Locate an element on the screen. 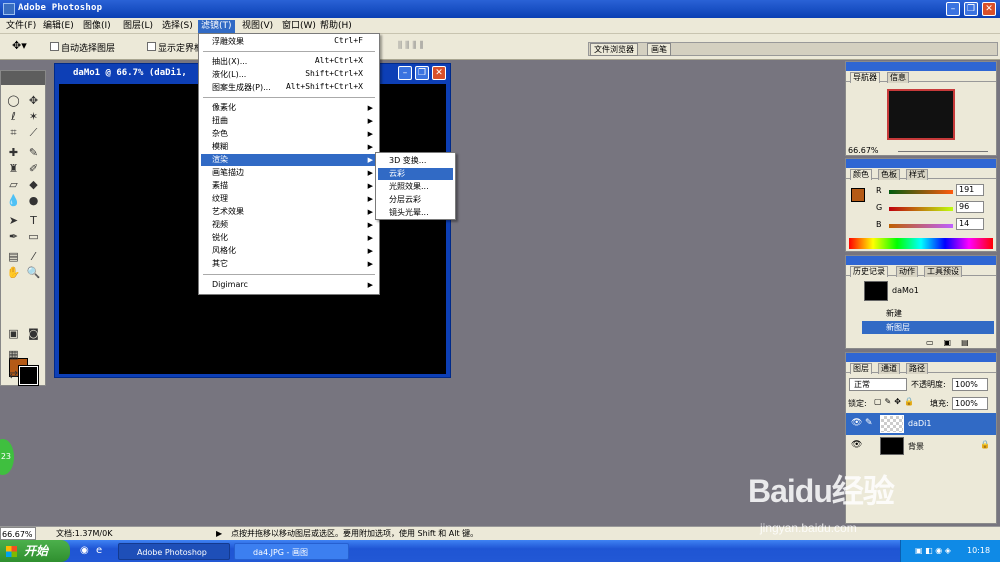 Image resolution: width=1000 pixels, height=562 pixels. eraser-tool-icon: ▱ is located at coordinates (13, 184).